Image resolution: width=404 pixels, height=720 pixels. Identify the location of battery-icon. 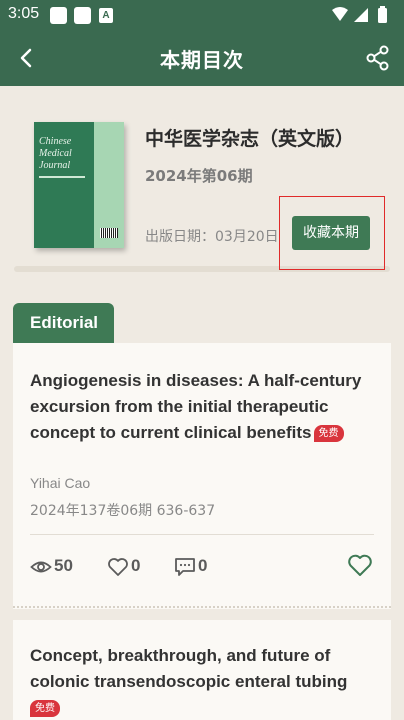
(382, 15).